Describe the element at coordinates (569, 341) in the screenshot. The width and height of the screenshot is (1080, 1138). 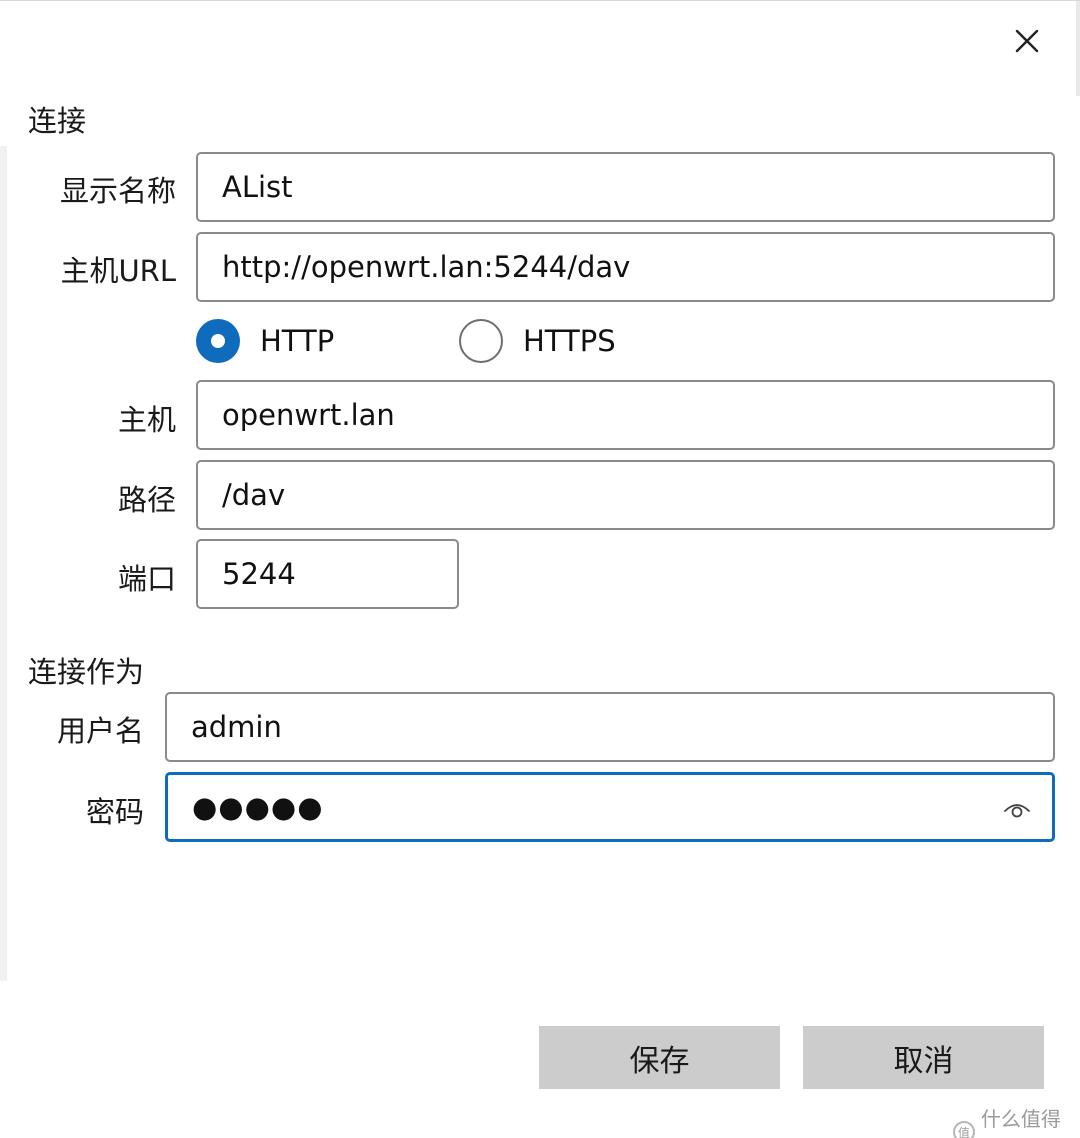
I see `protocol-https-label: HTTPS` at that location.